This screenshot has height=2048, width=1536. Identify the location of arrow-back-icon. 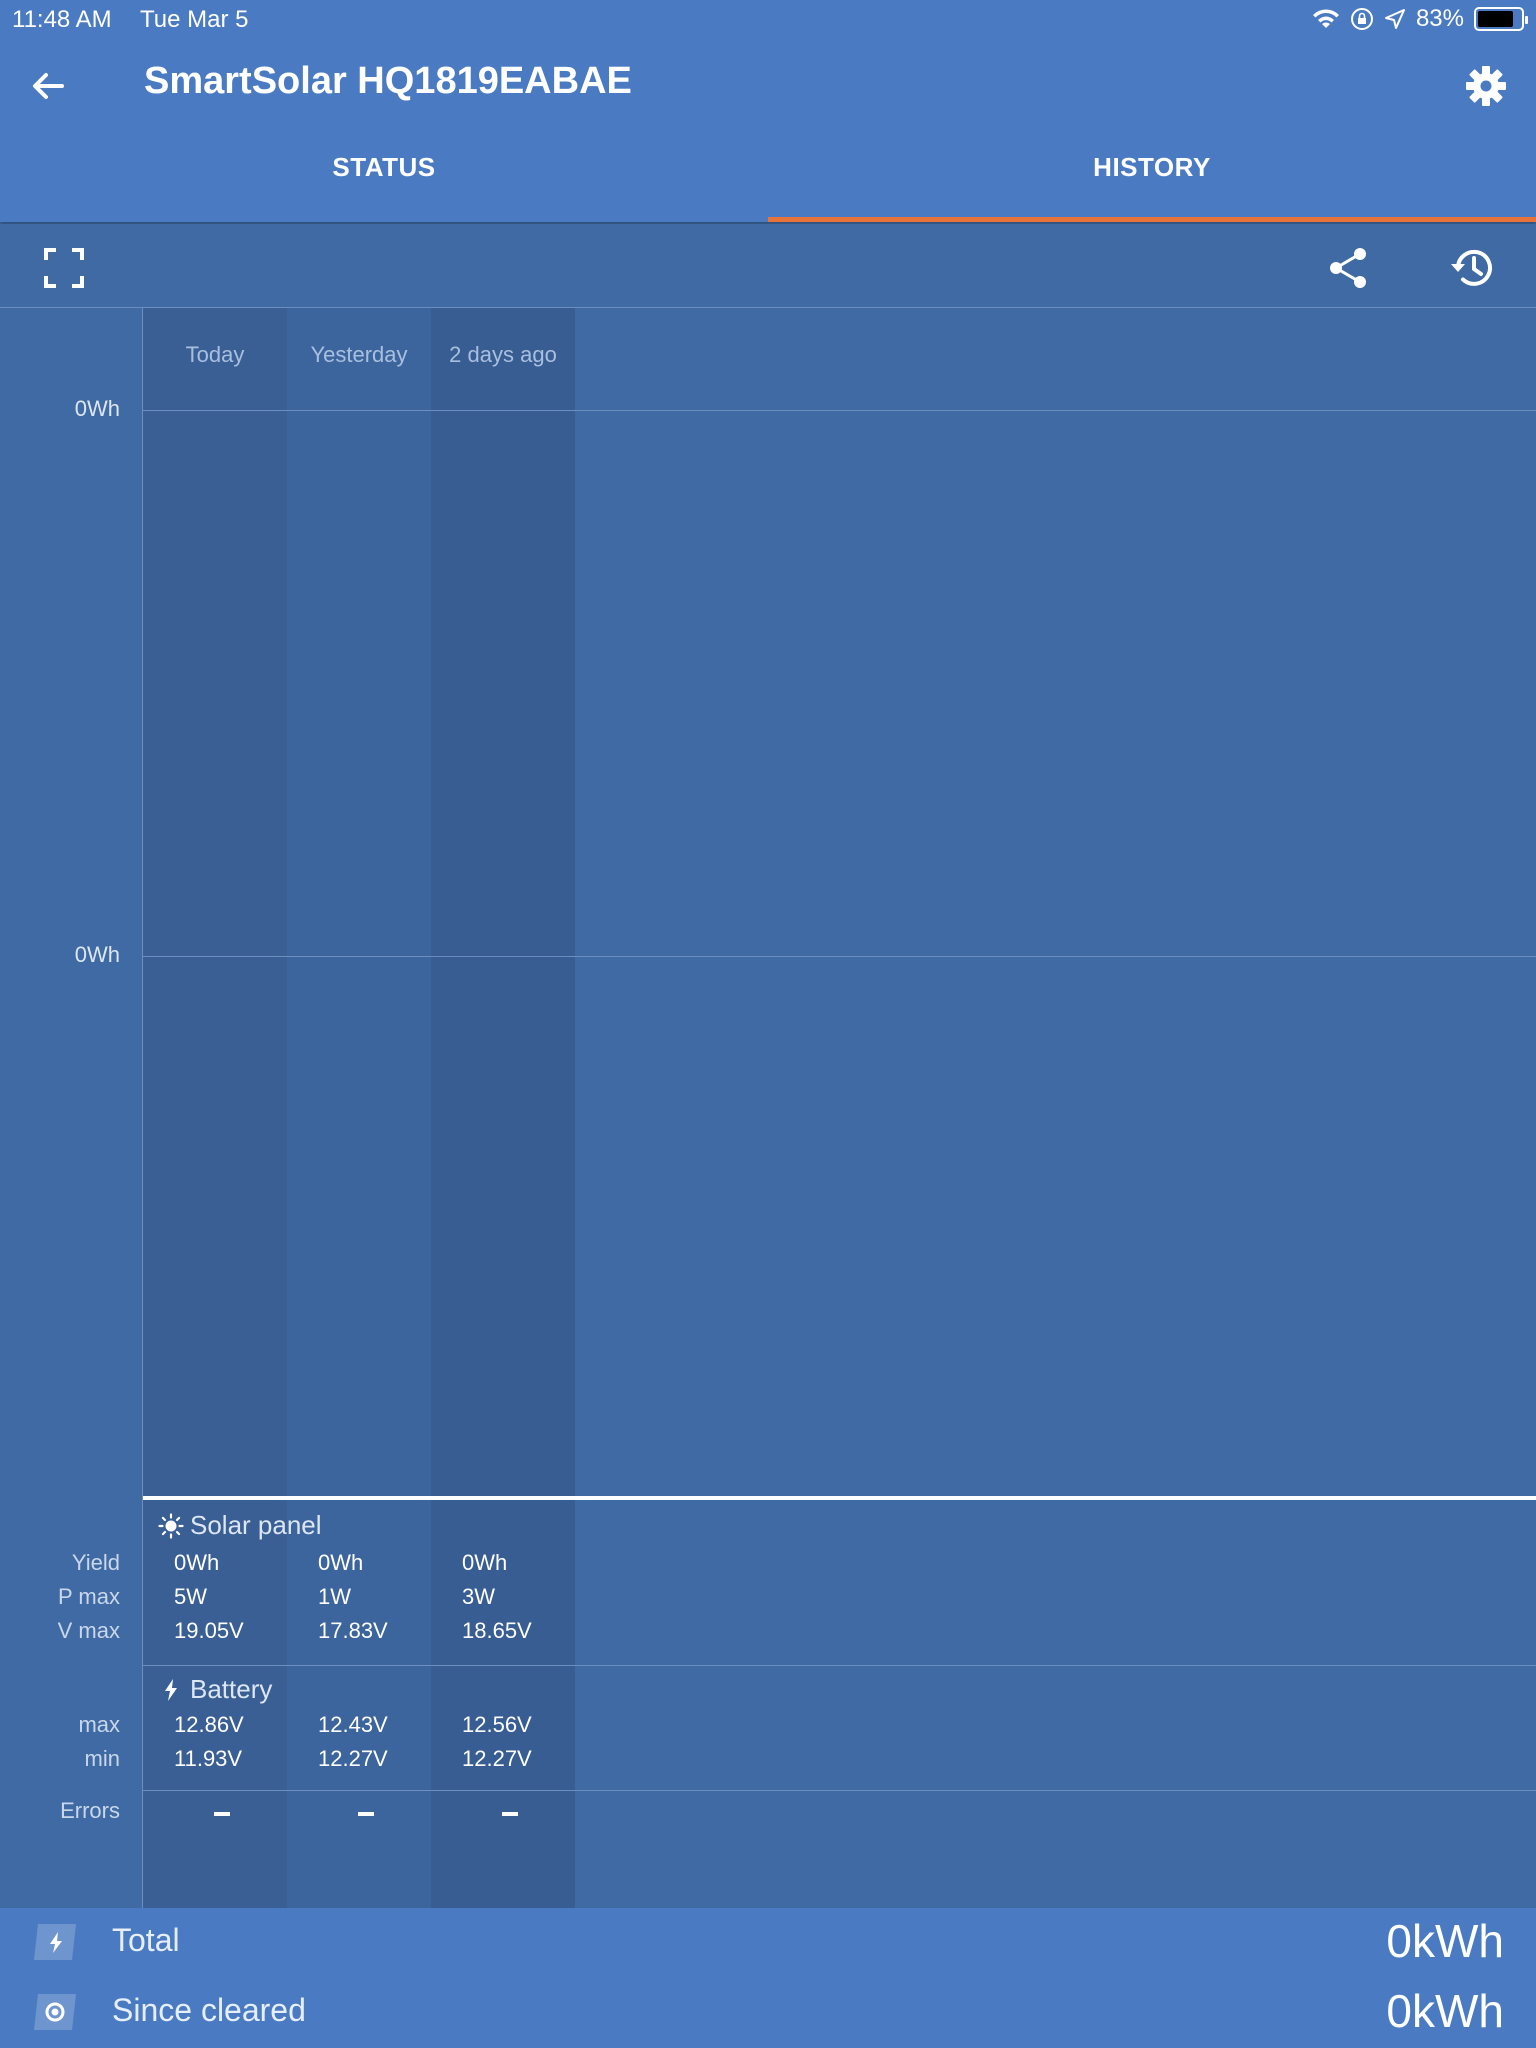
(48, 86).